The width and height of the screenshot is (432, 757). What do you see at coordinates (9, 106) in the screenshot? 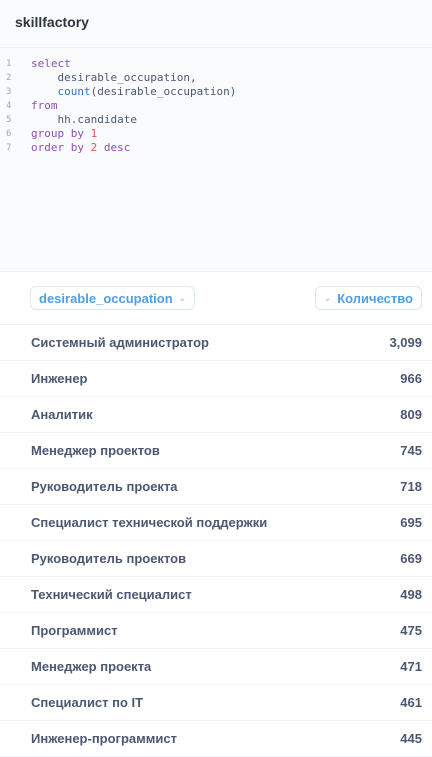
I see `line-number: 4` at bounding box center [9, 106].